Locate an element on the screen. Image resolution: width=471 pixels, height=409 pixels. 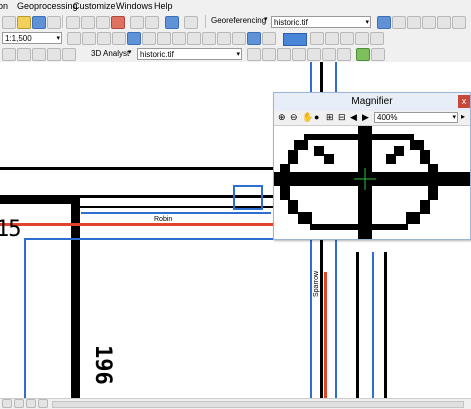
status-bar is located at coordinates (235, 403).